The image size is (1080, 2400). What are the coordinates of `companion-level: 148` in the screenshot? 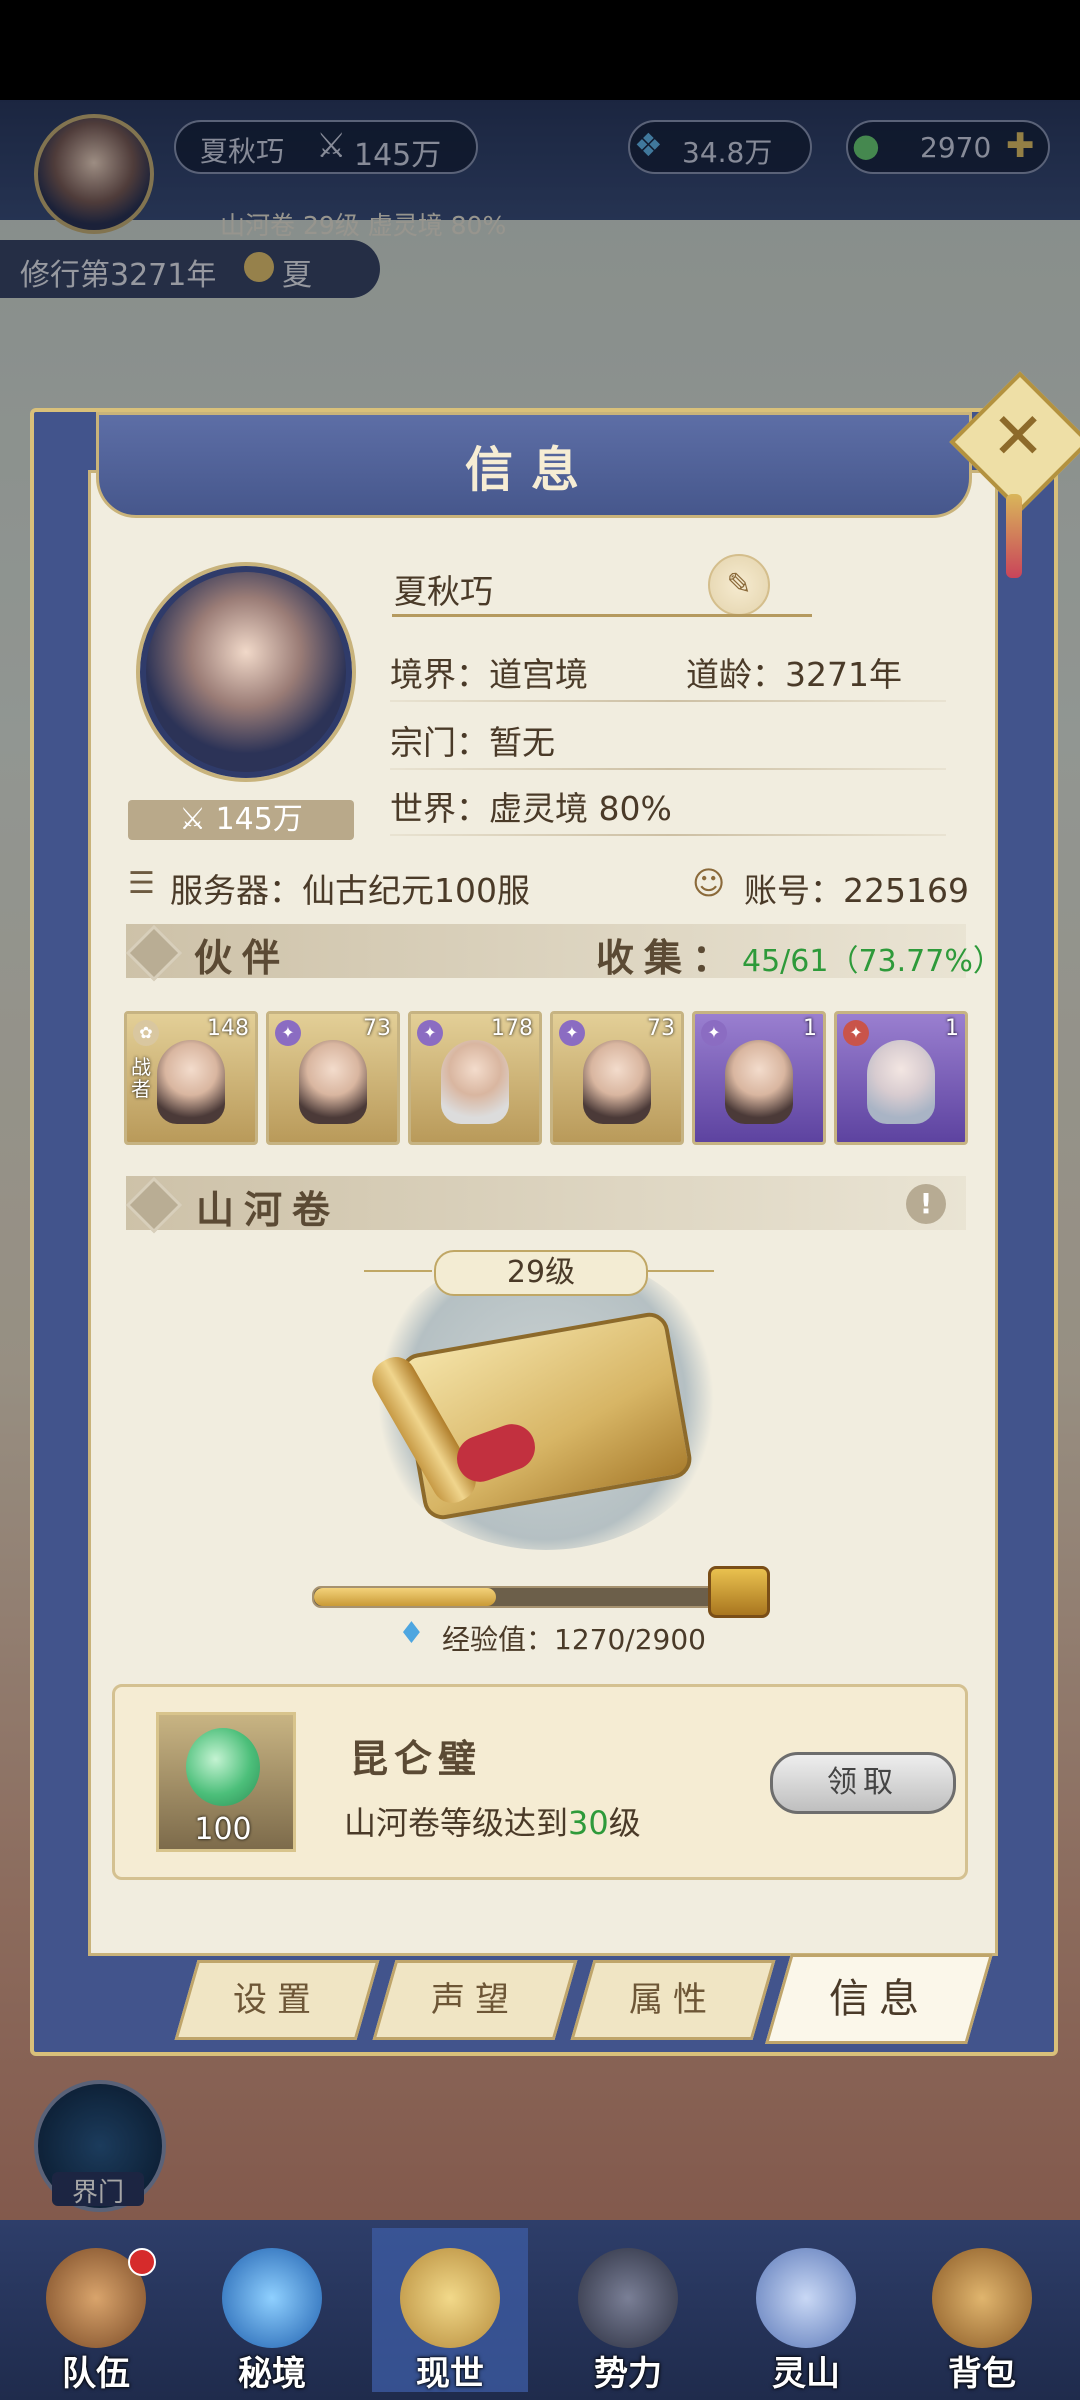 It's located at (228, 1028).